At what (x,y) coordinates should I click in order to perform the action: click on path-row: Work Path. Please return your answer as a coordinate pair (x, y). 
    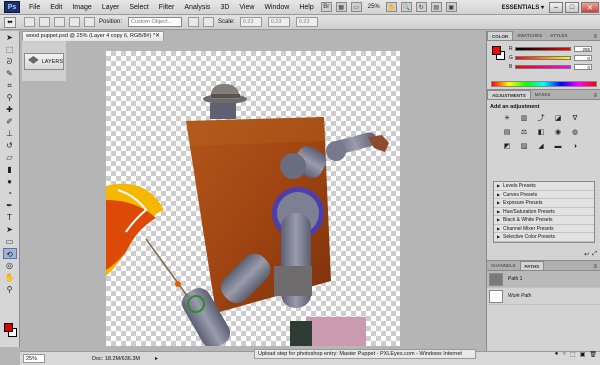
    Looking at the image, I should click on (543, 296).